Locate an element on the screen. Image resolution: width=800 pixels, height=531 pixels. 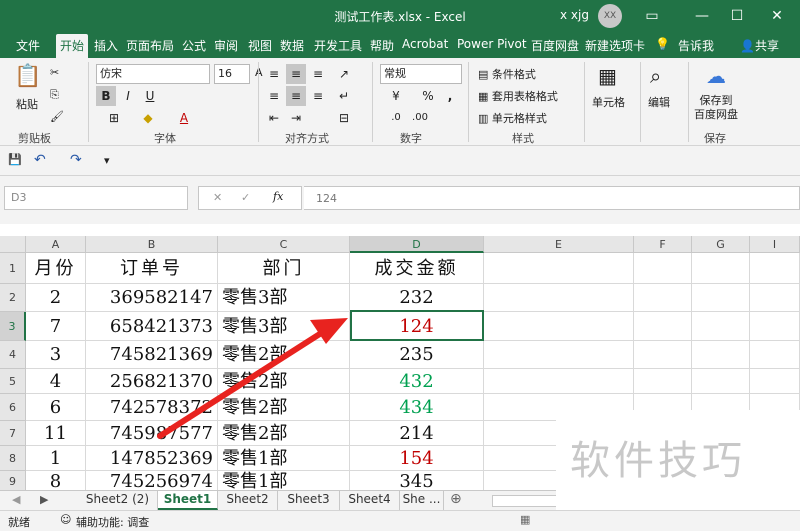
save-icon: 💾 is located at coordinates (15, 159).